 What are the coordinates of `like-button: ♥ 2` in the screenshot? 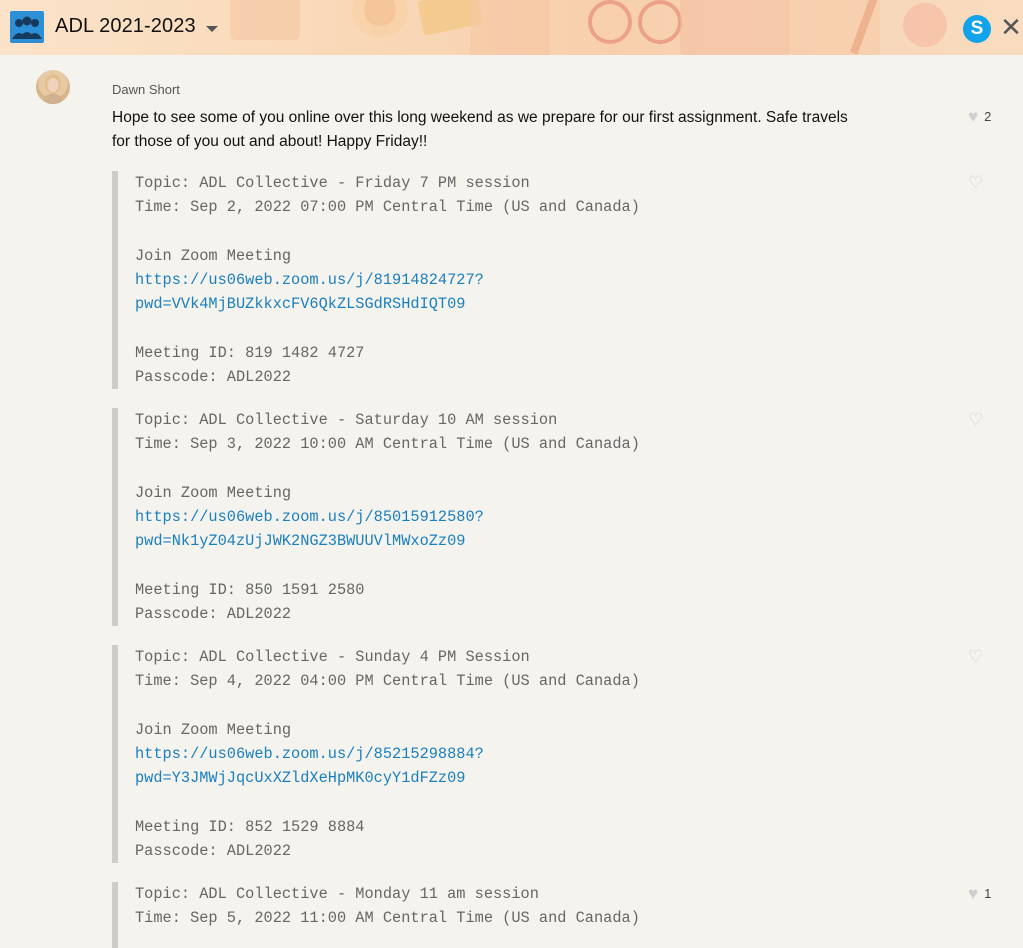 It's located at (979, 116).